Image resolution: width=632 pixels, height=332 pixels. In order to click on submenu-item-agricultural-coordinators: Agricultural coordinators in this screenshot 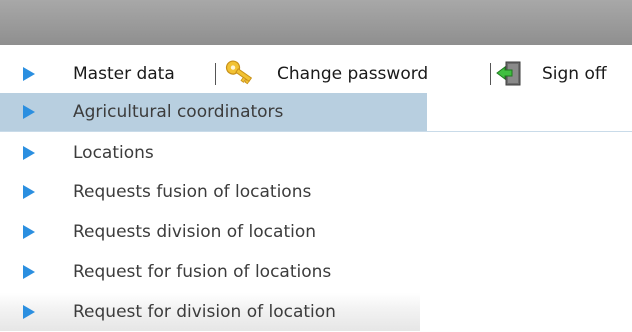, I will do `click(213, 112)`.